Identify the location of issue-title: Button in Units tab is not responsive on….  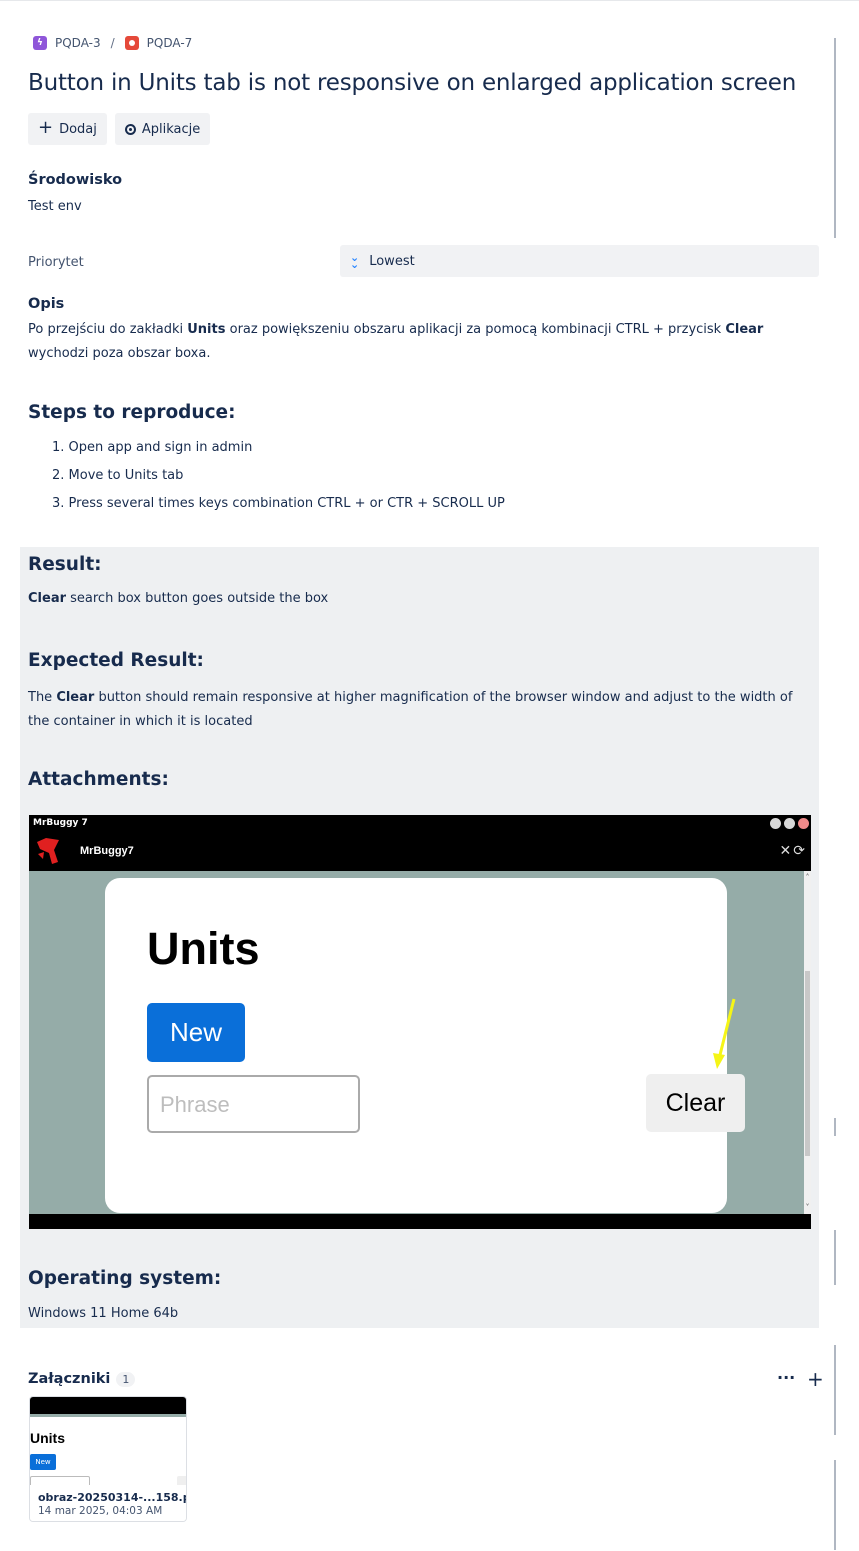
(412, 83).